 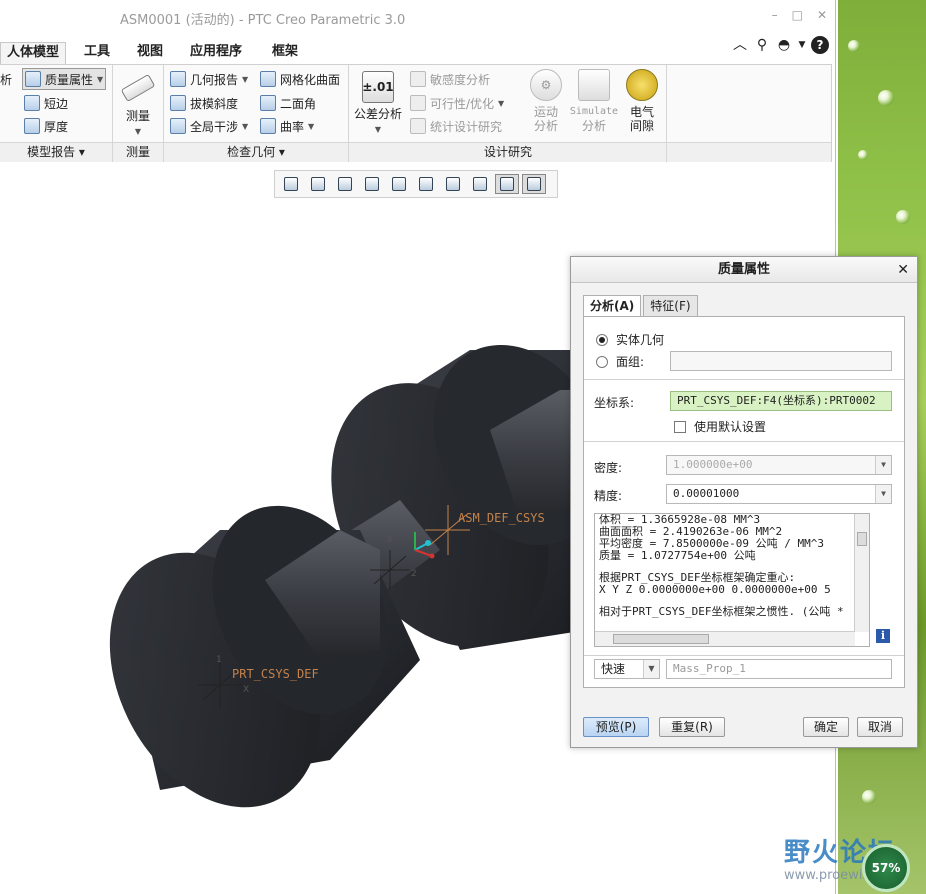 I want to click on repaint-icon, so click(x=372, y=184).